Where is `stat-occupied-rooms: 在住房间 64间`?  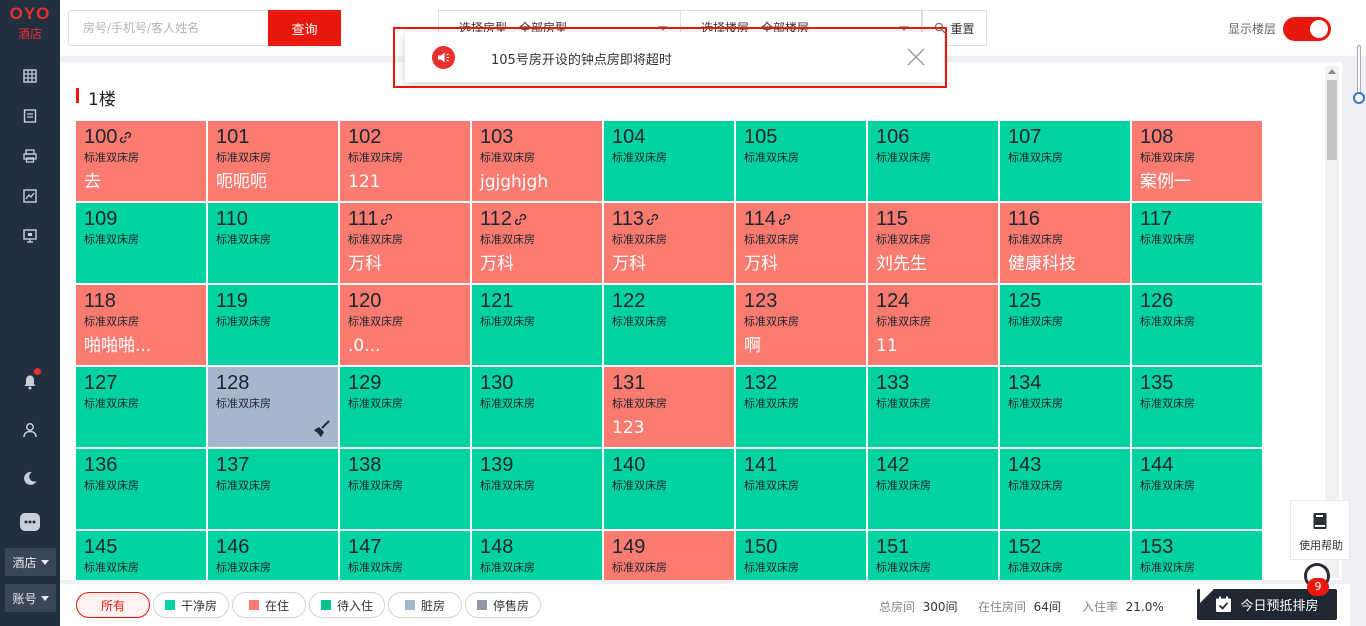 stat-occupied-rooms: 在住房间 64间 is located at coordinates (1019, 606).